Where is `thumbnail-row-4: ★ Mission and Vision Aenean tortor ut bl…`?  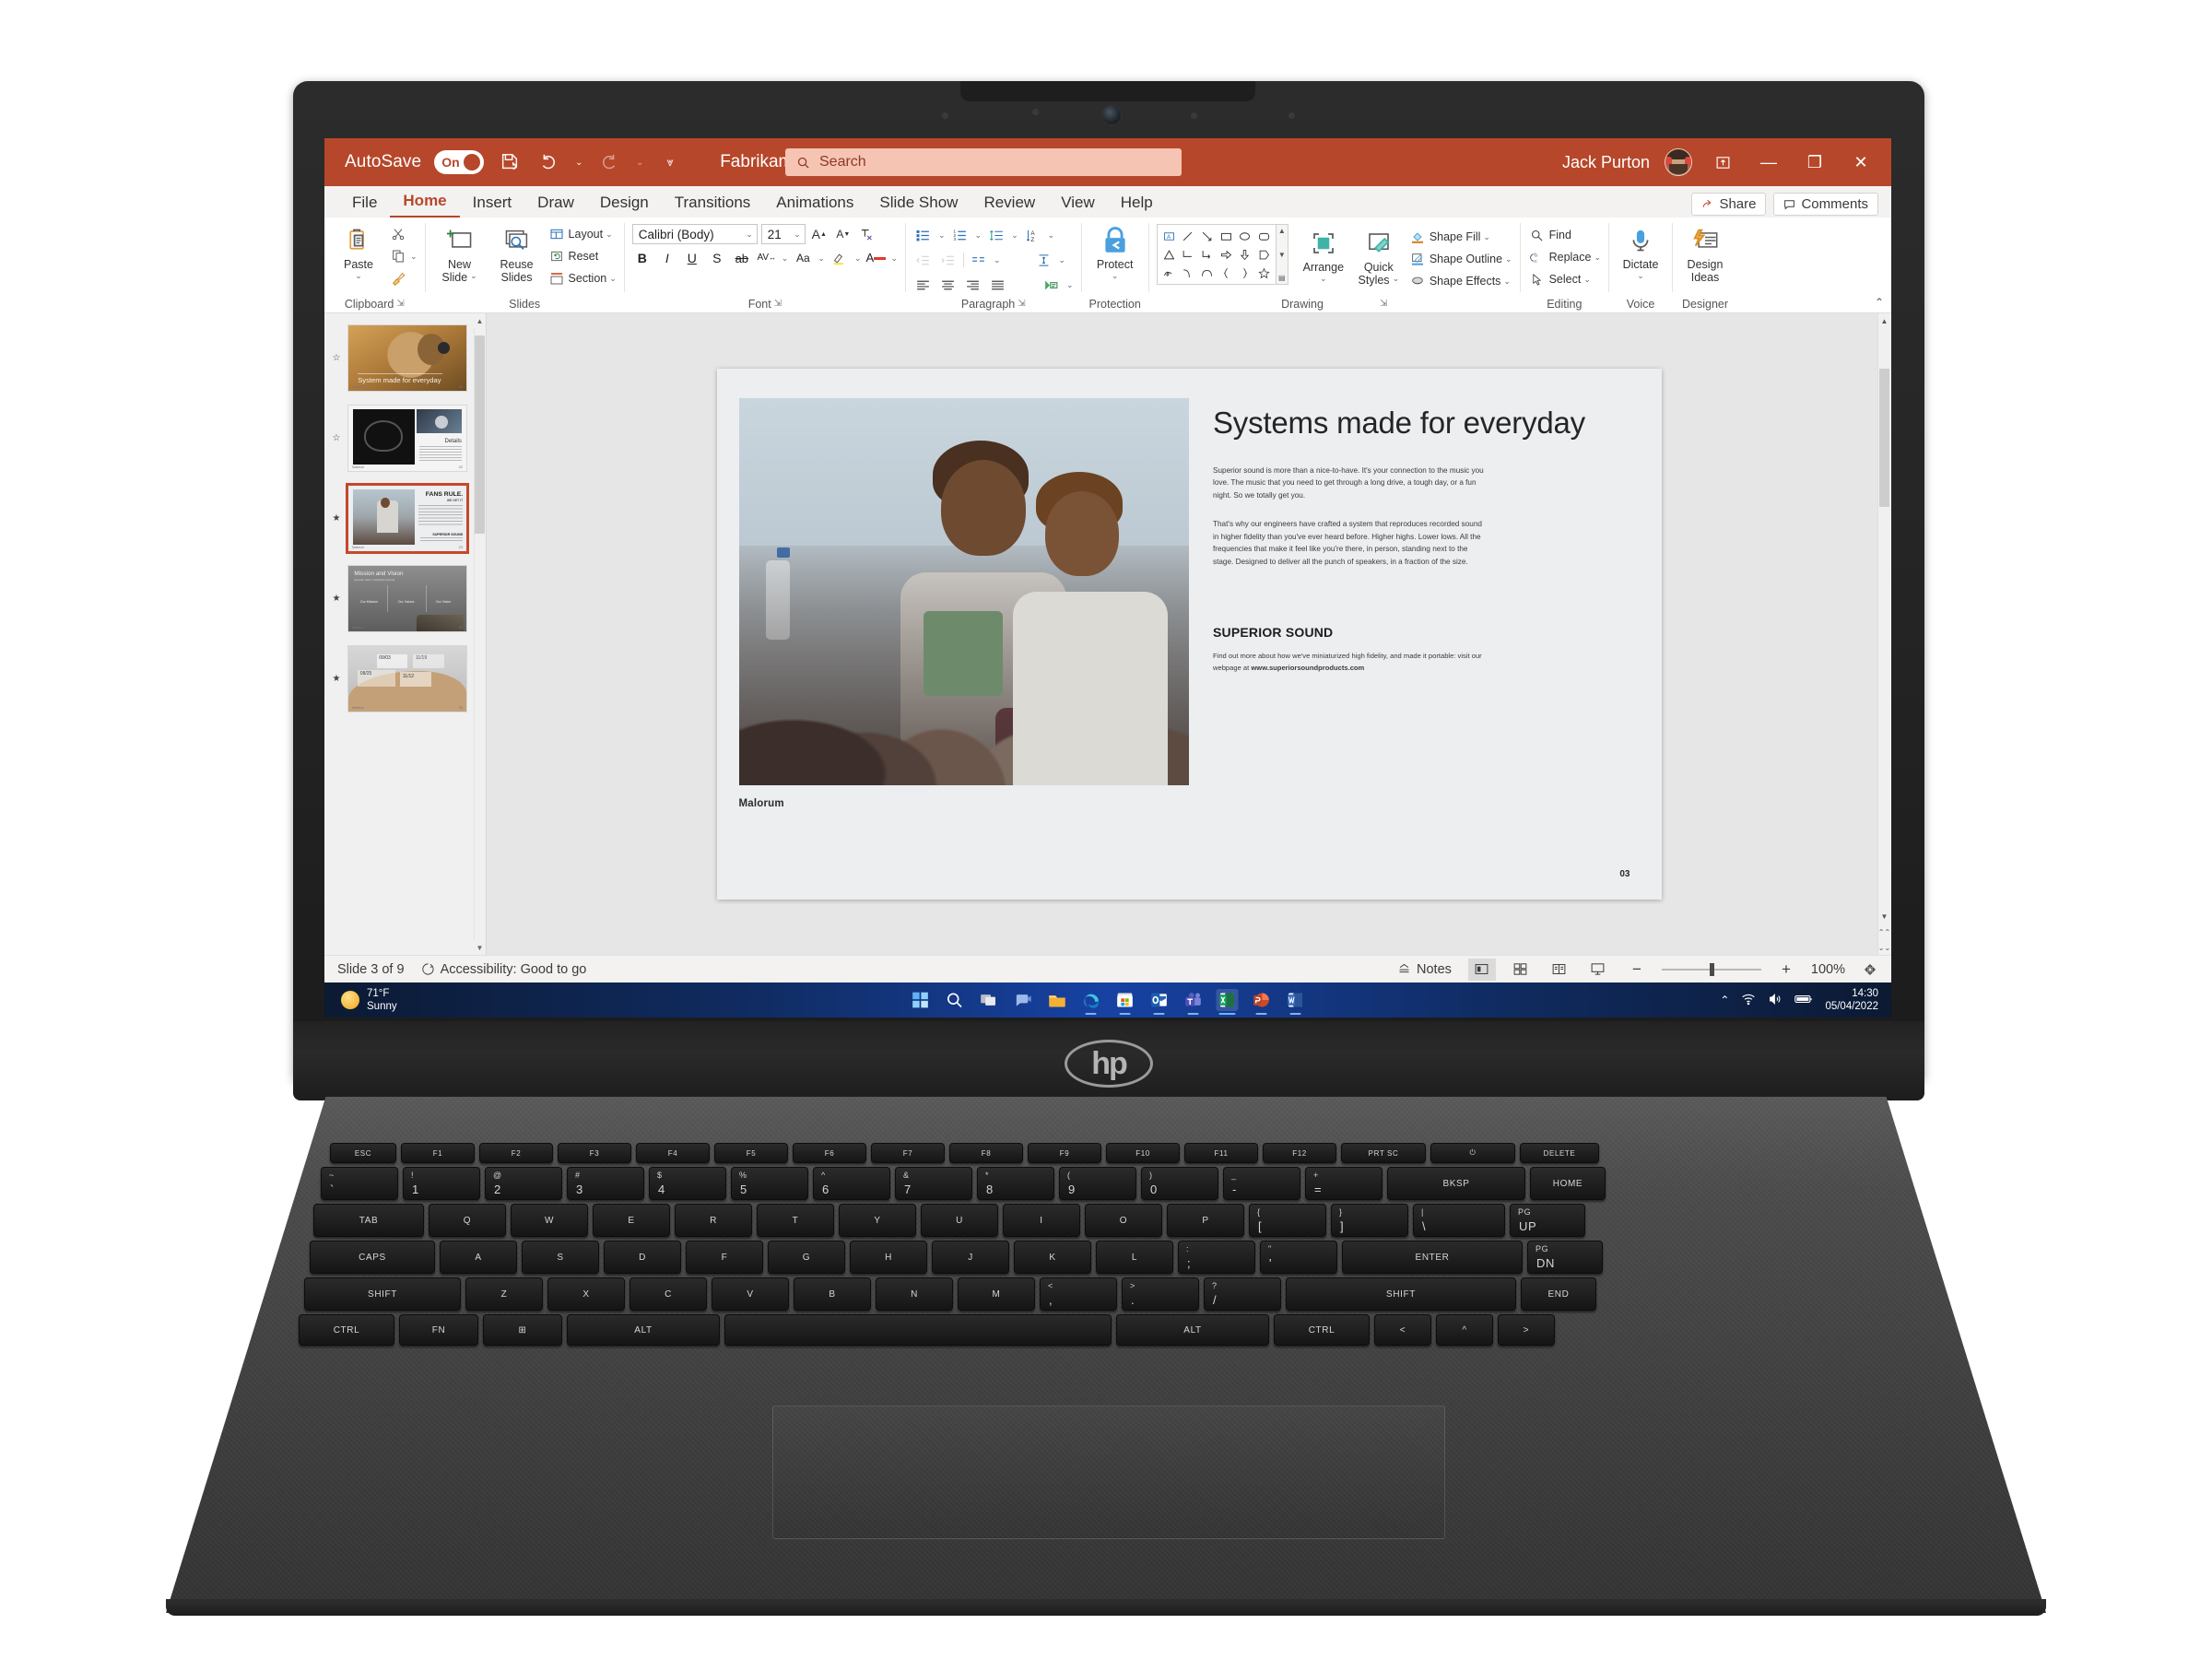
thumbnail-row-4: ★ Mission and Vision Aenean tortor ut bl… is located at coordinates (405, 598).